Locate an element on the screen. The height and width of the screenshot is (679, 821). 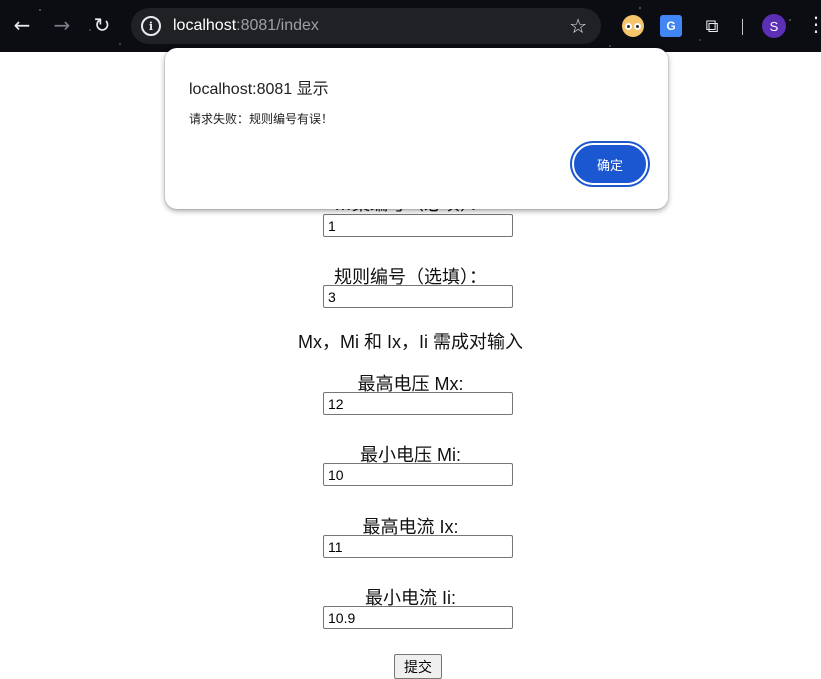
min-current-input is located at coordinates (418, 617).